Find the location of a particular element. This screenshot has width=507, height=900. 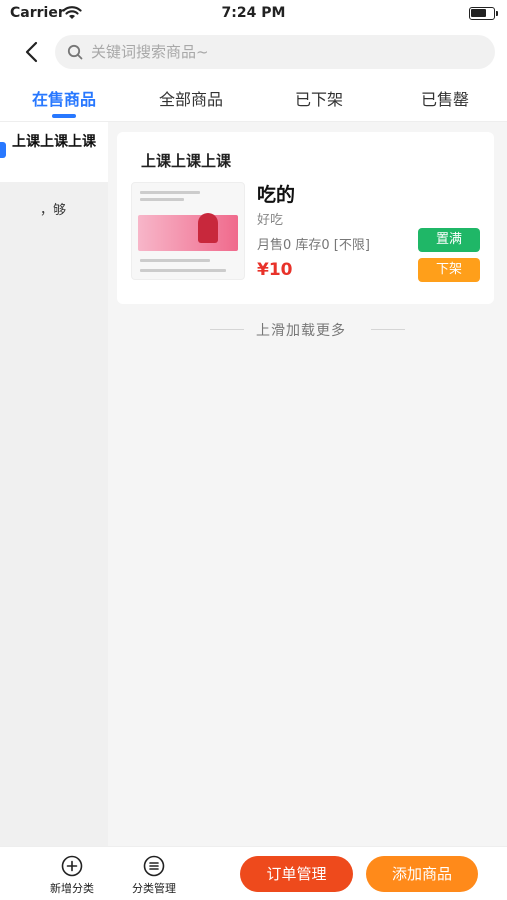

sidebar-item-label: 上课上课上课 is located at coordinates (54, 142).